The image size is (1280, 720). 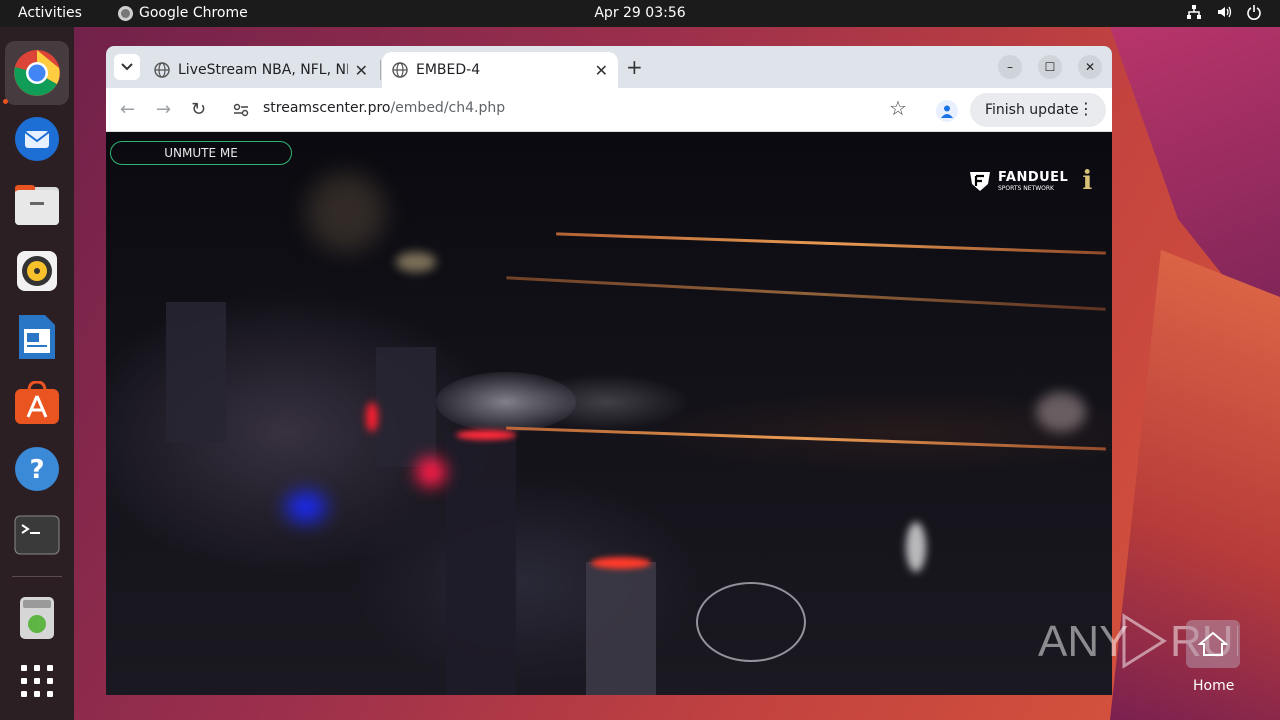 I want to click on tab-livestream: LiveStream NBA, NFL, NHL ✕, so click(x=262, y=70).